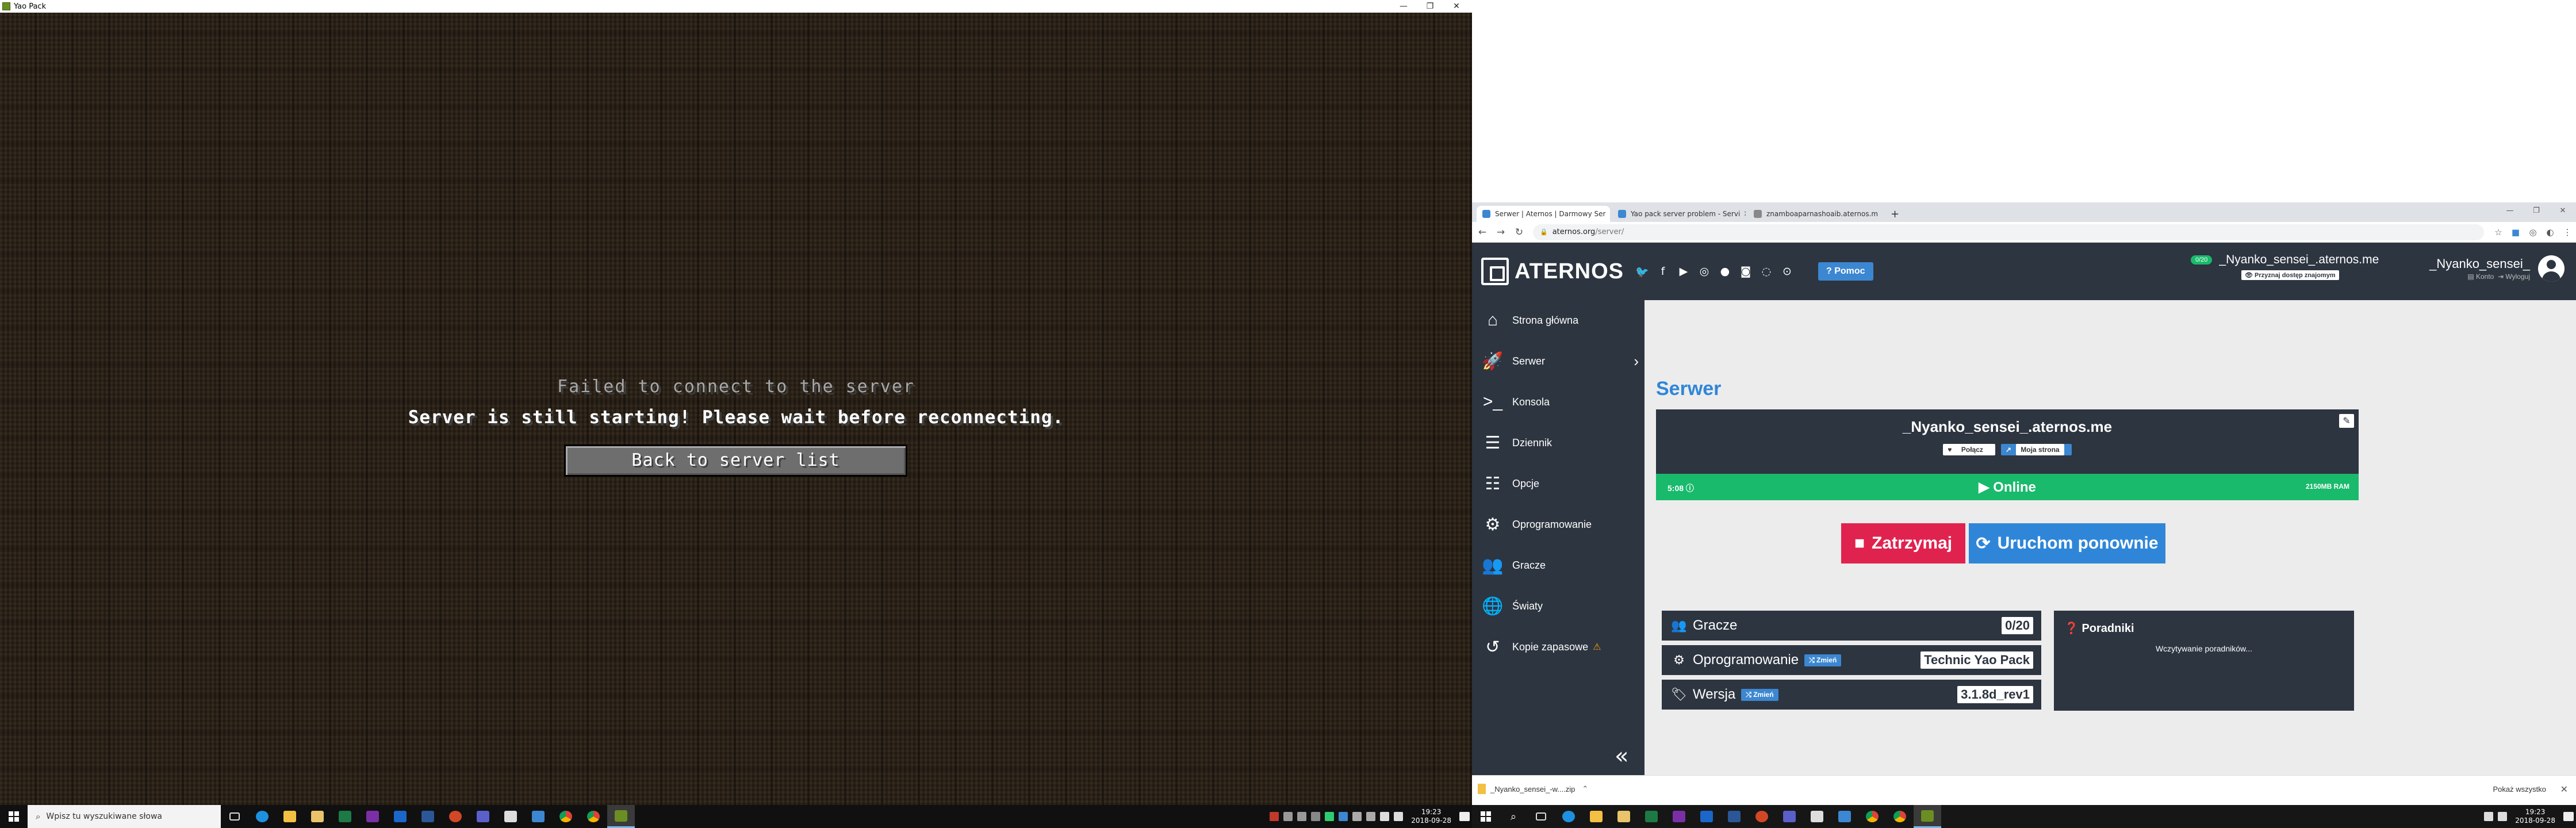 The width and height of the screenshot is (2576, 828). What do you see at coordinates (1745, 271) in the screenshot?
I see `discord-icon: ◙` at bounding box center [1745, 271].